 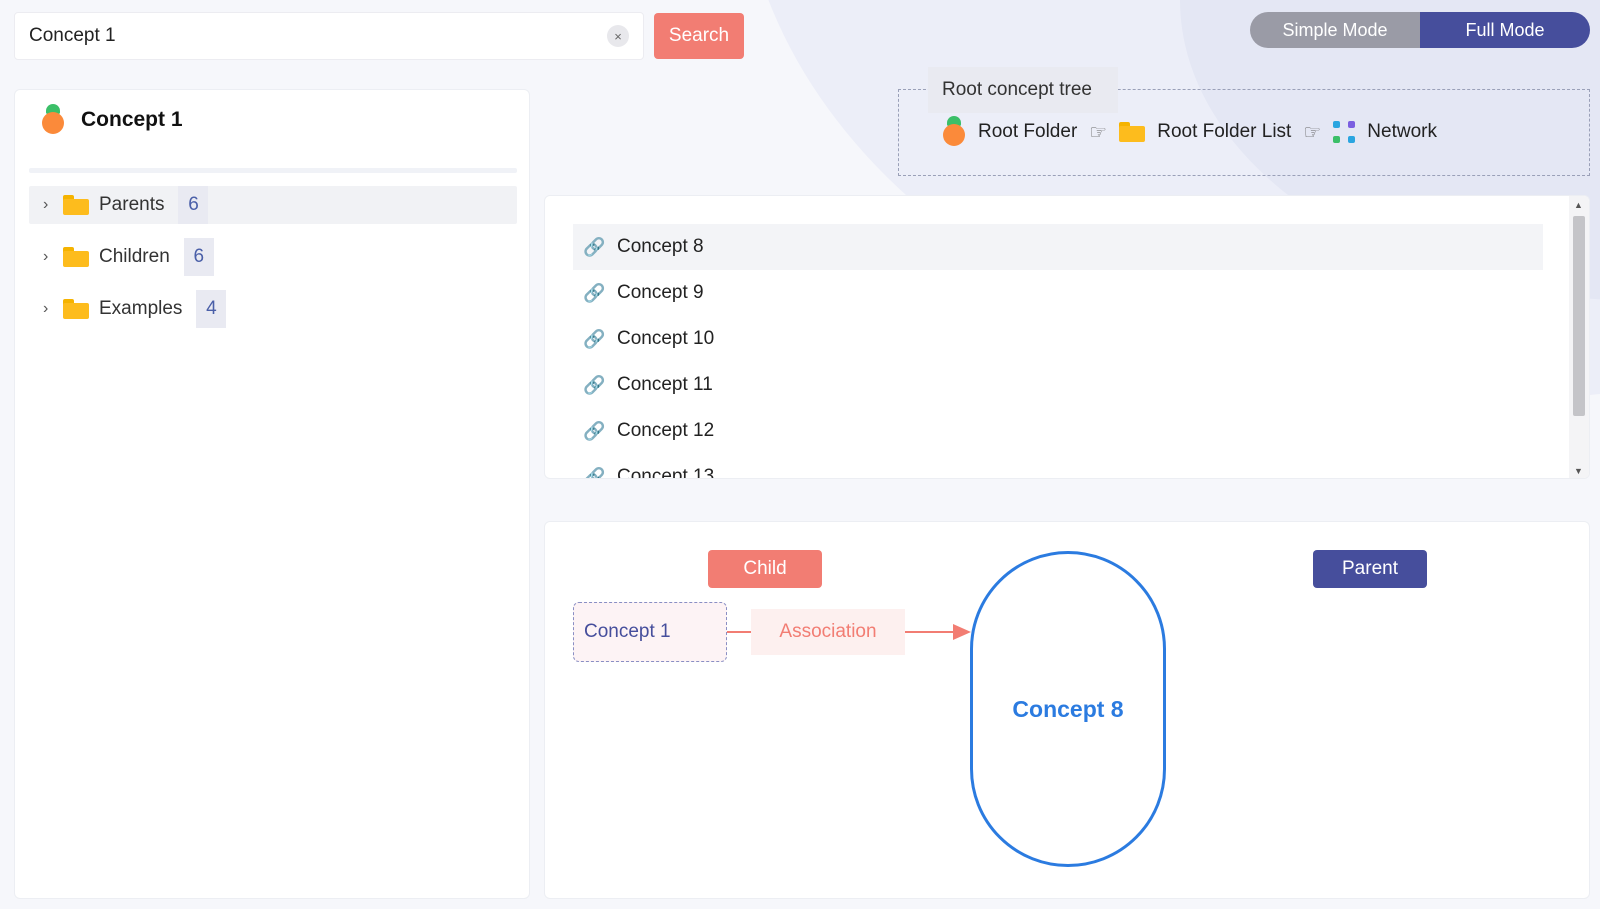 I want to click on arrow-head-icon, so click(x=962, y=632).